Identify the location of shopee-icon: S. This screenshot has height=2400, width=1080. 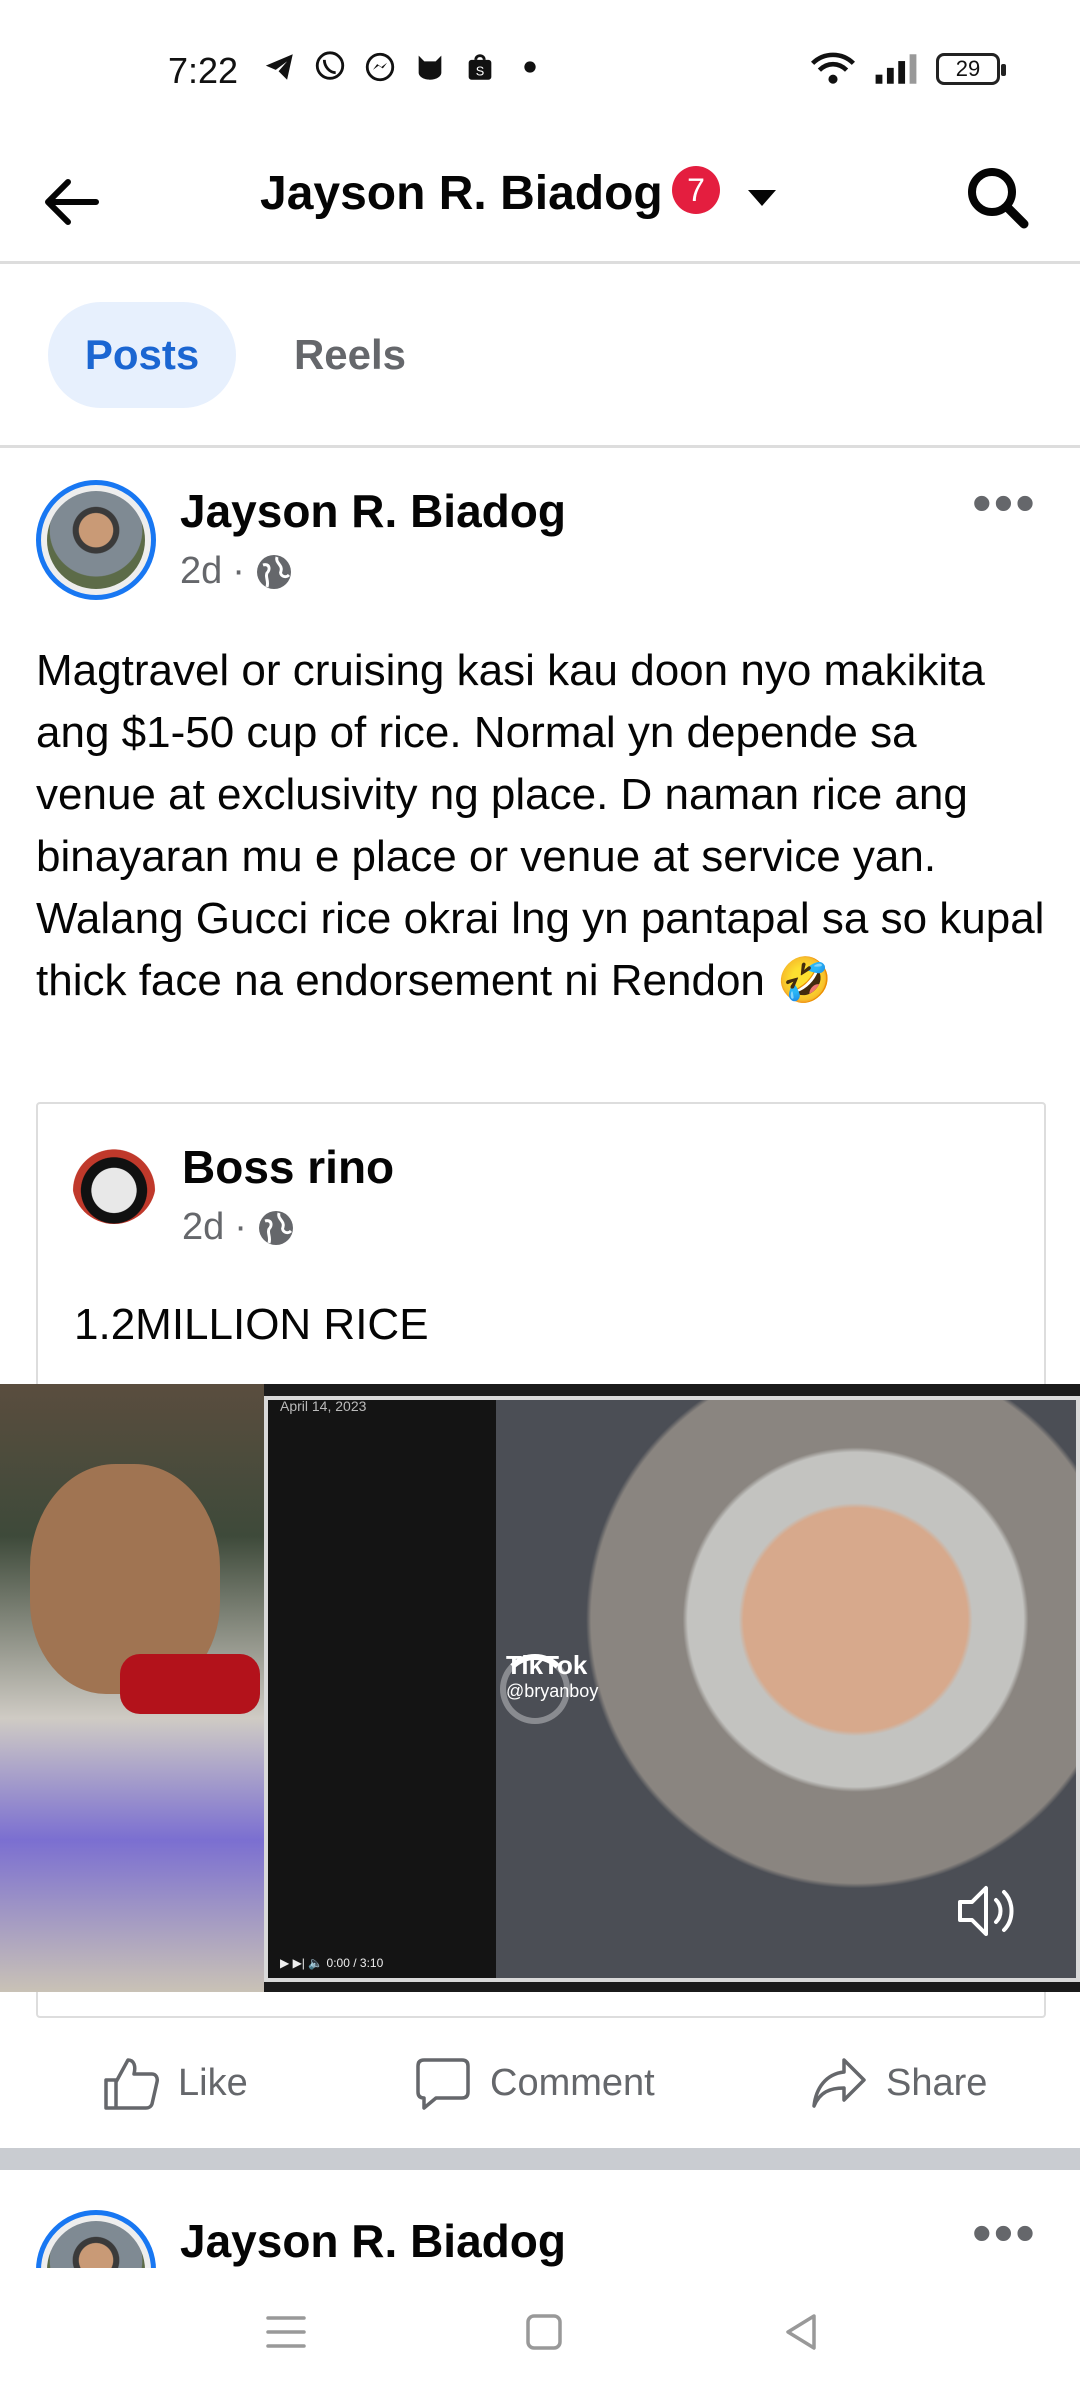
(480, 68).